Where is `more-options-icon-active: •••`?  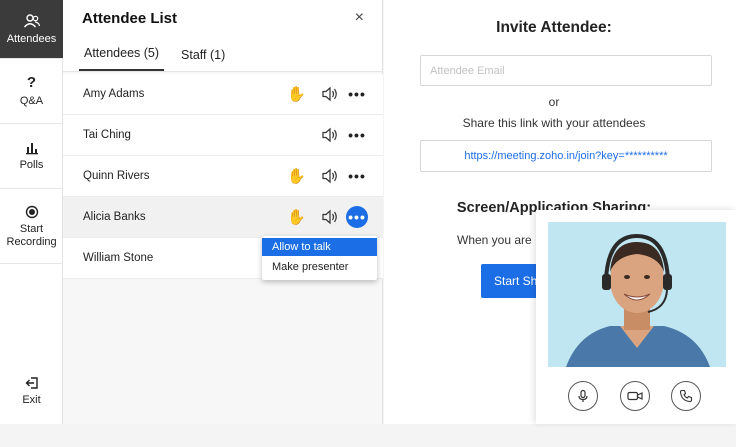 more-options-icon-active: ••• is located at coordinates (357, 217).